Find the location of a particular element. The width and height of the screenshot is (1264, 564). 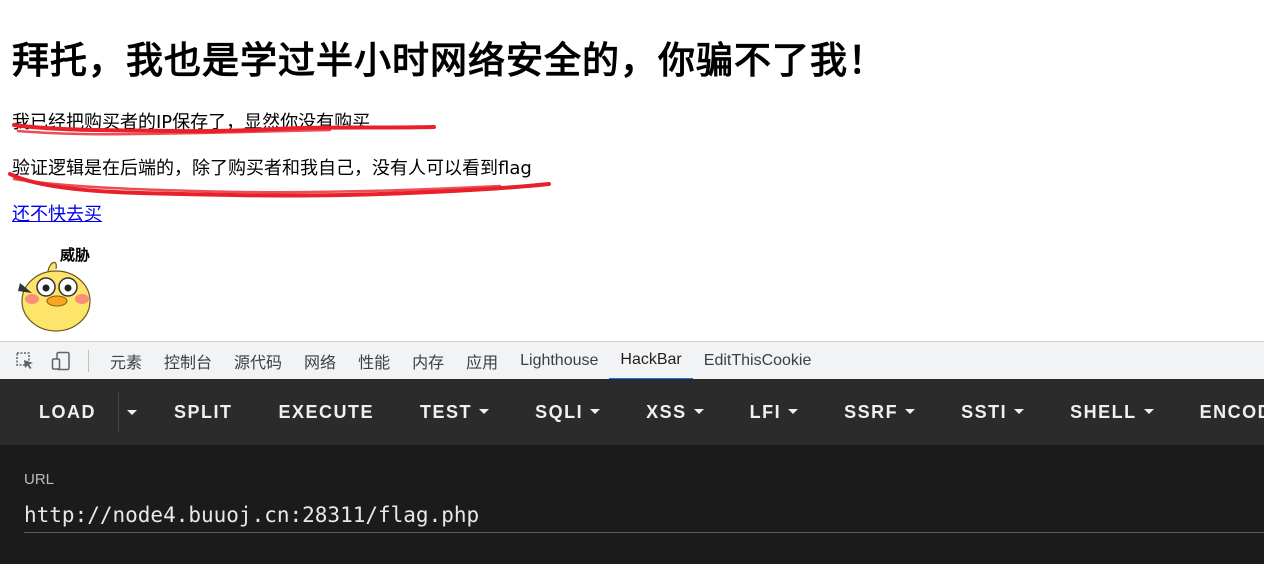

execute-button-label: EXECUTE is located at coordinates (326, 411).